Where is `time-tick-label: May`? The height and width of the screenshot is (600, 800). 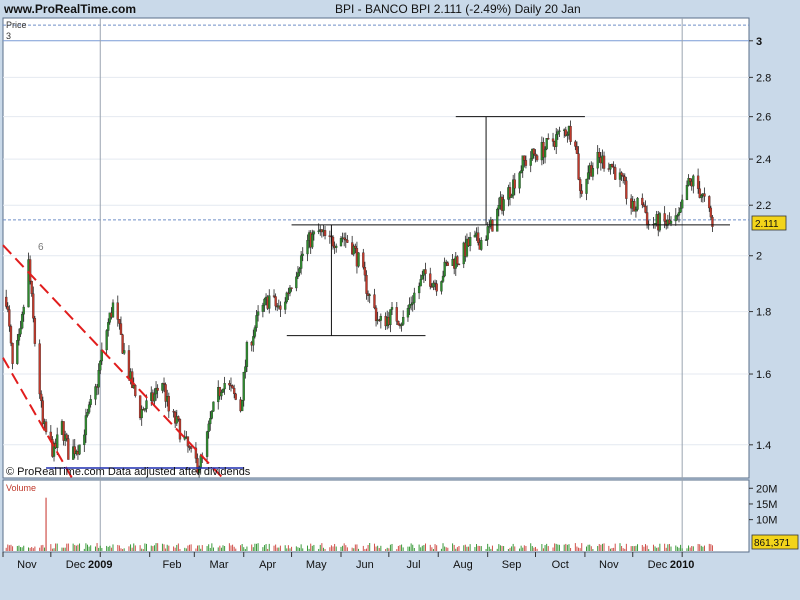
time-tick-label: May is located at coordinates (316, 565).